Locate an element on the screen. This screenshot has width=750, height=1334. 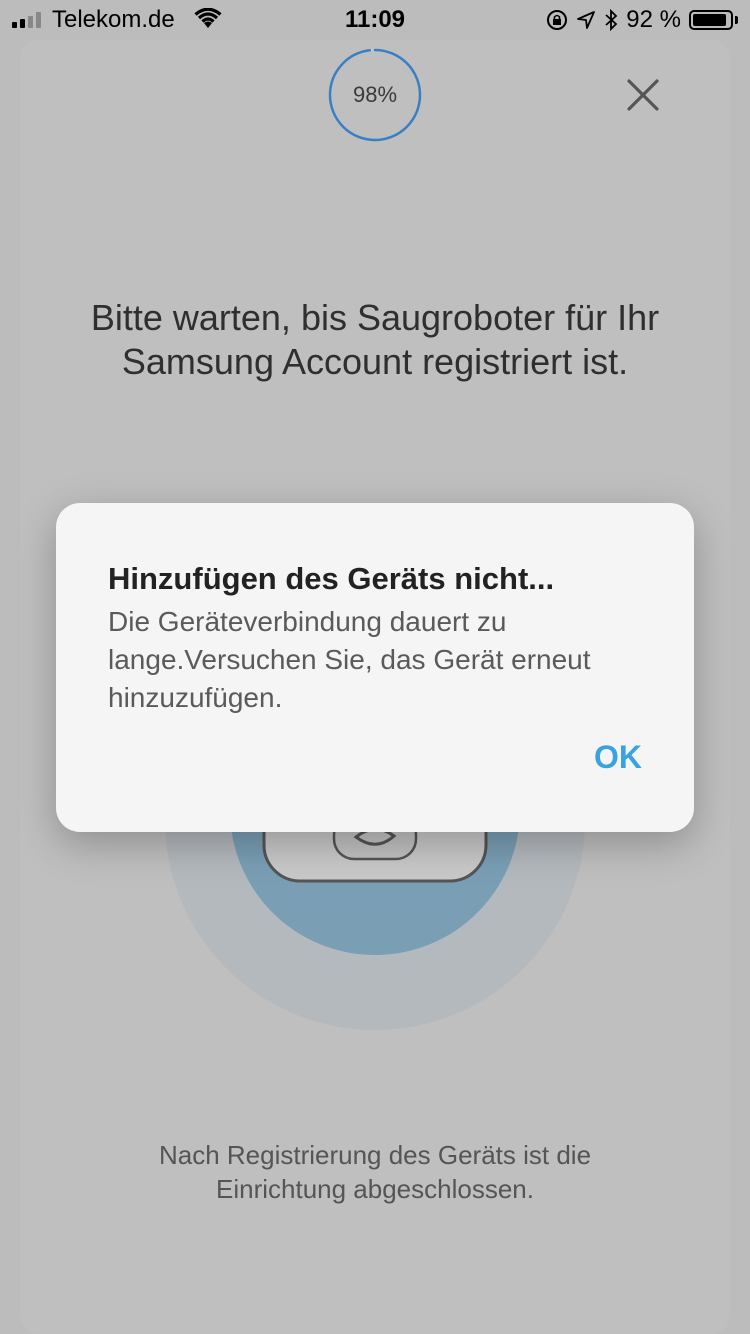
battery-fill is located at coordinates (710, 20).